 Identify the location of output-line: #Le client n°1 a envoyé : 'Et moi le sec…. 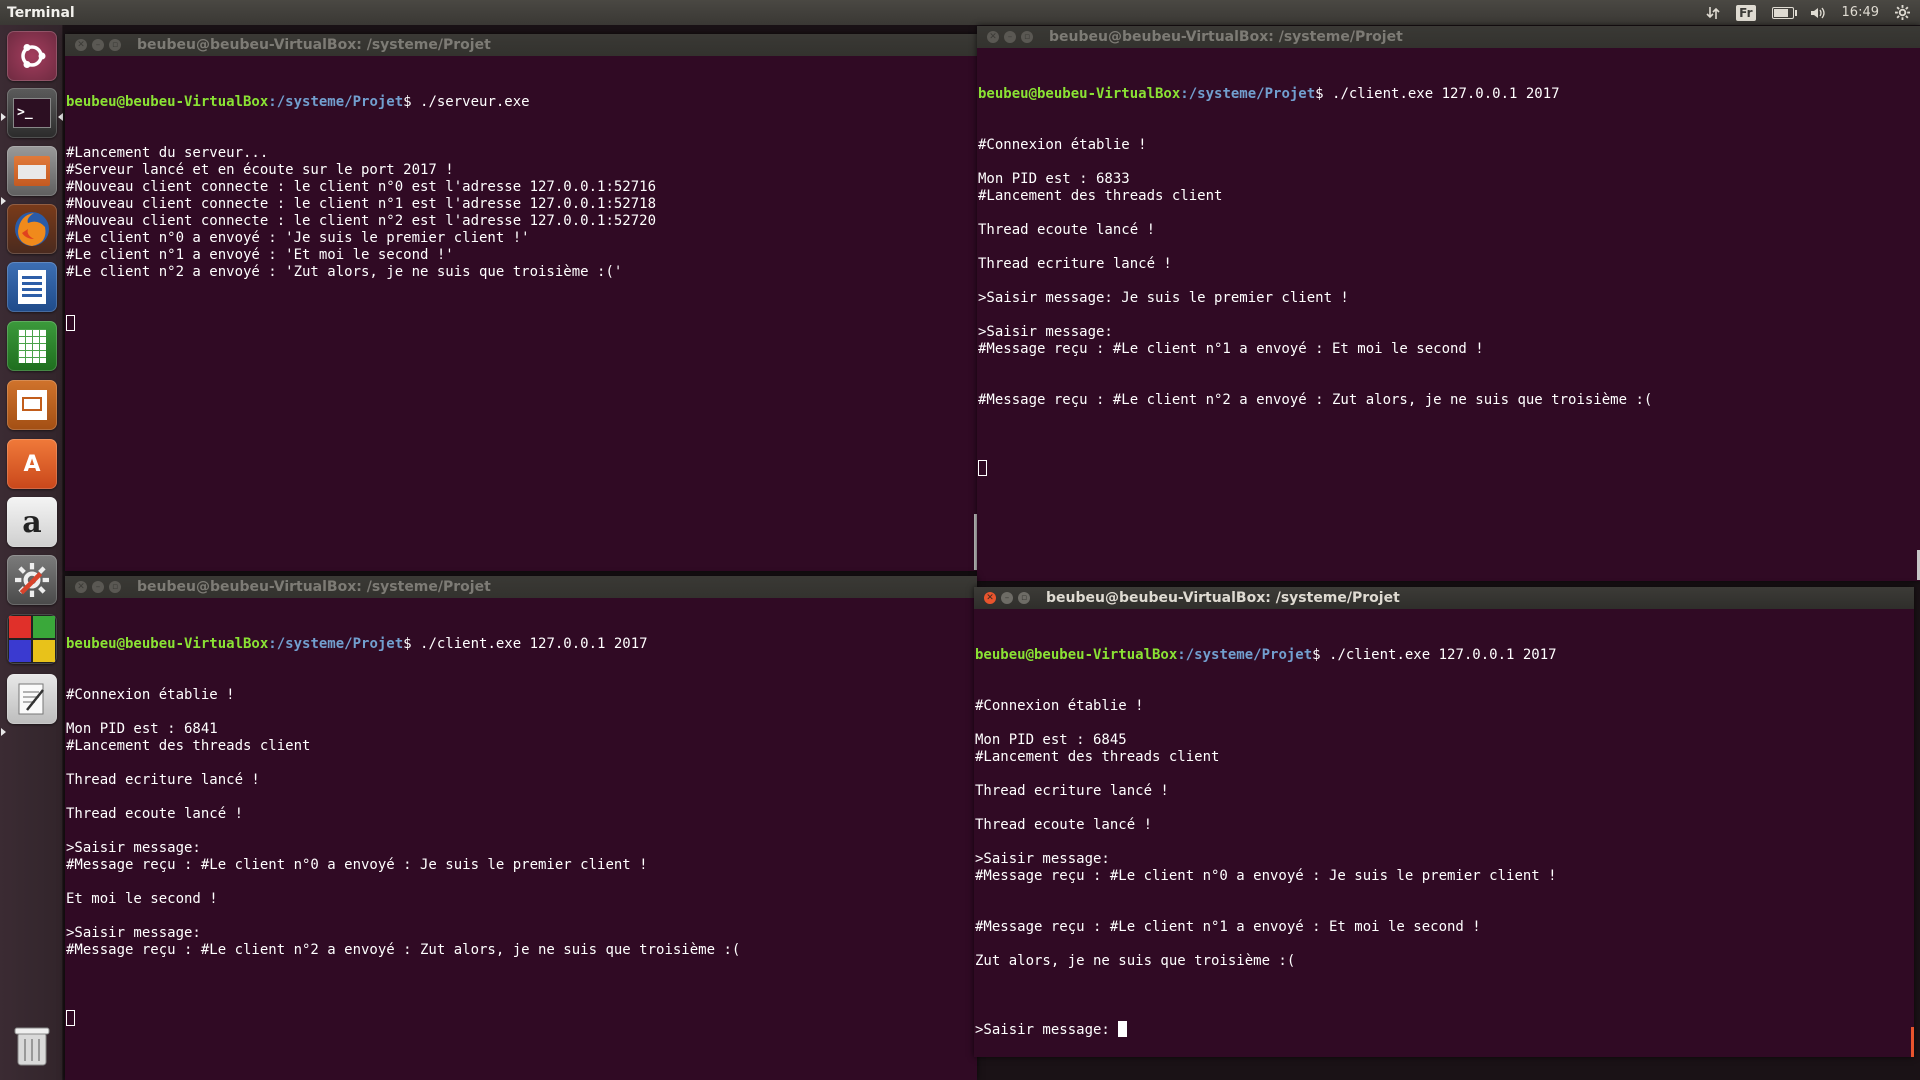
(260, 255).